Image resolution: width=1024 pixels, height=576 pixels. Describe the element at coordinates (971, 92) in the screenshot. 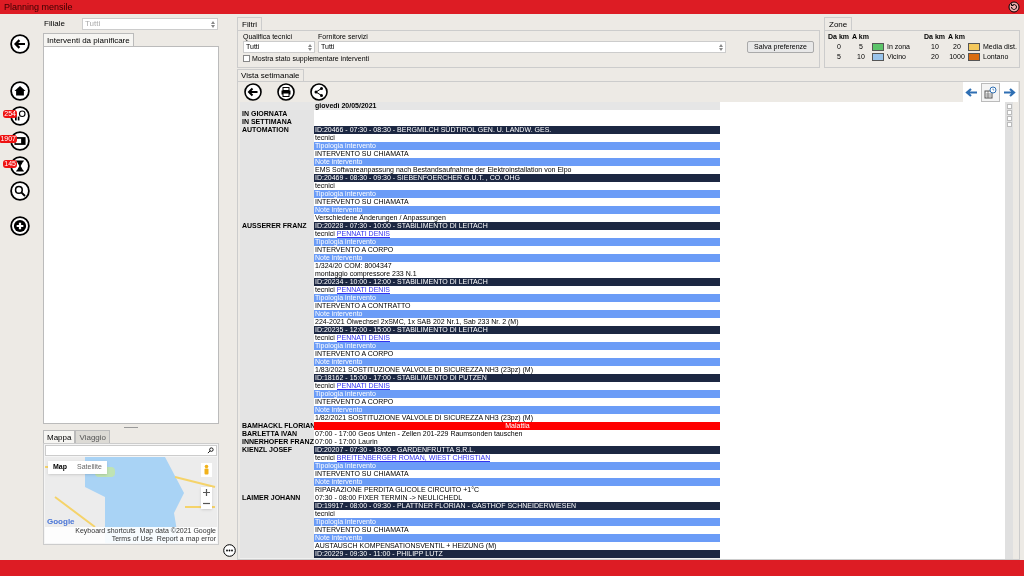

I see `previous-arrow-icon` at that location.